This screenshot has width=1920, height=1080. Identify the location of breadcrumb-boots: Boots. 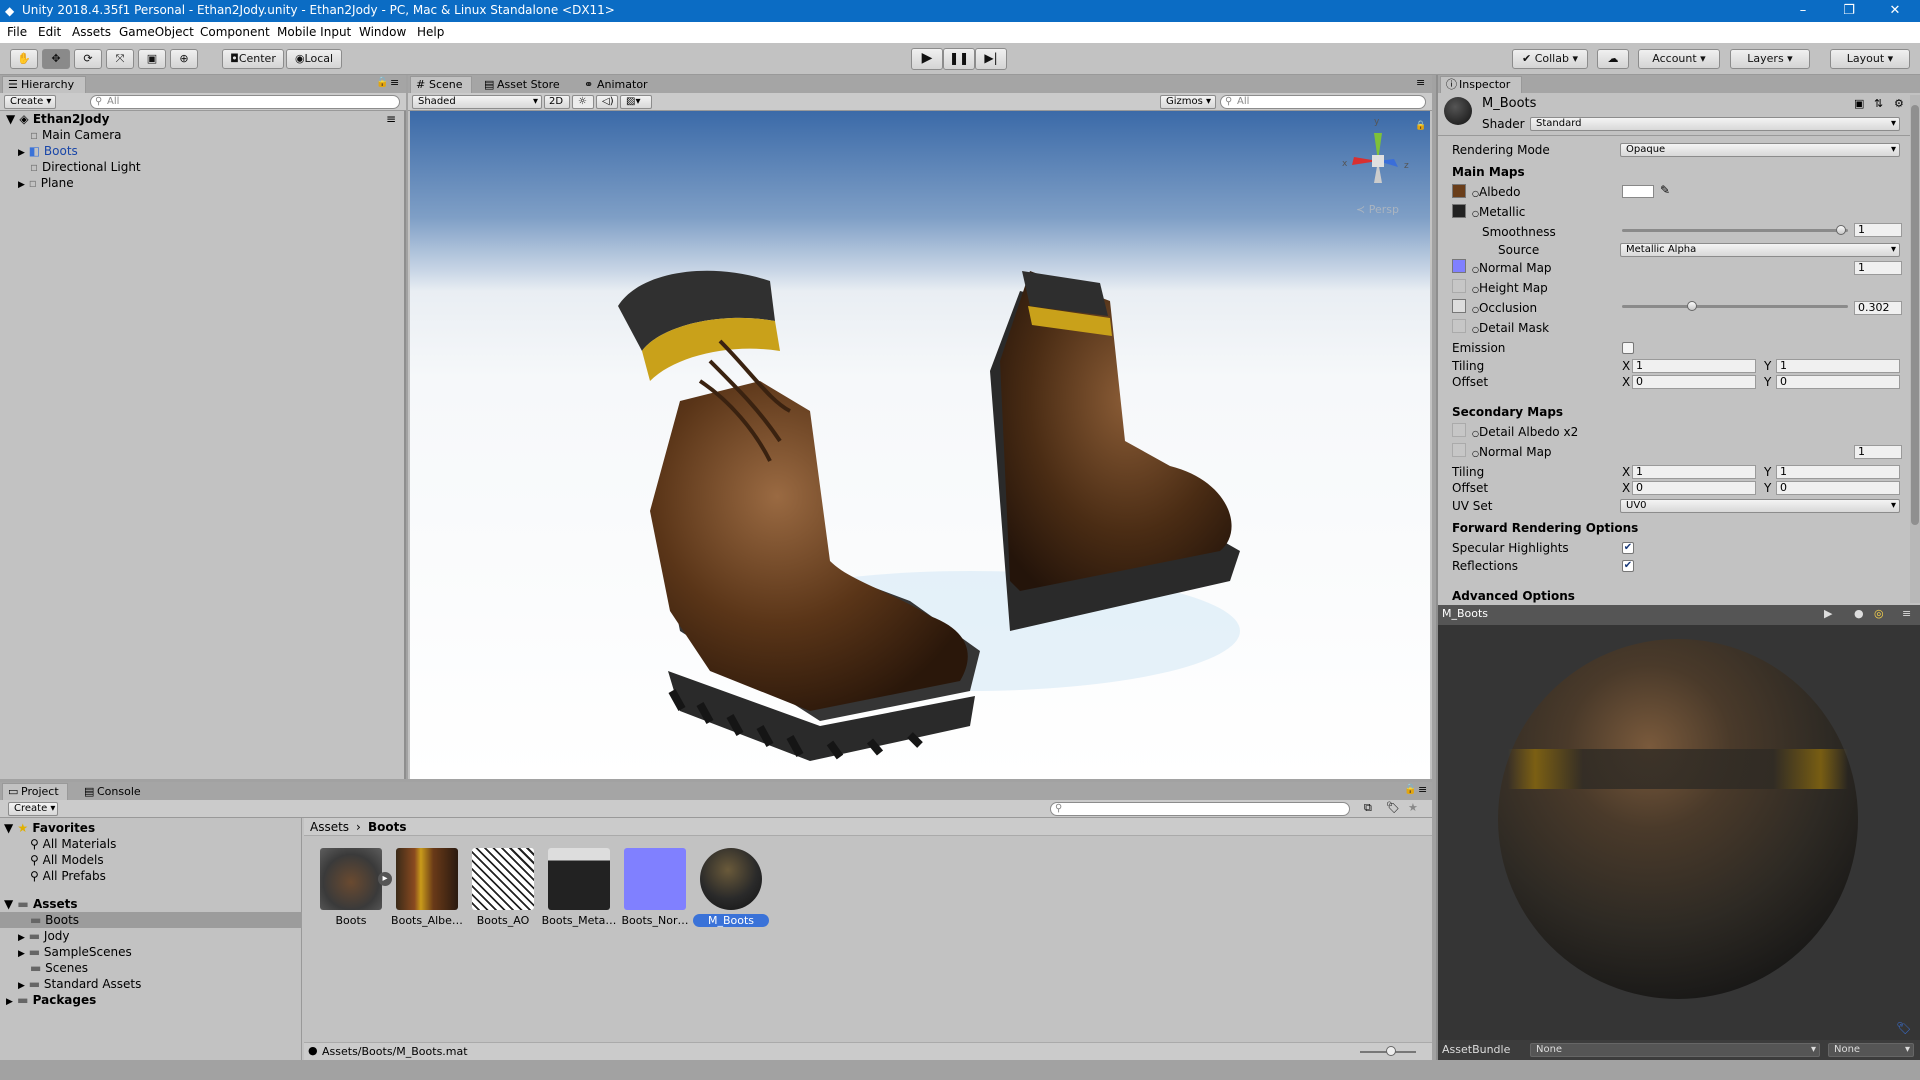
(387, 827).